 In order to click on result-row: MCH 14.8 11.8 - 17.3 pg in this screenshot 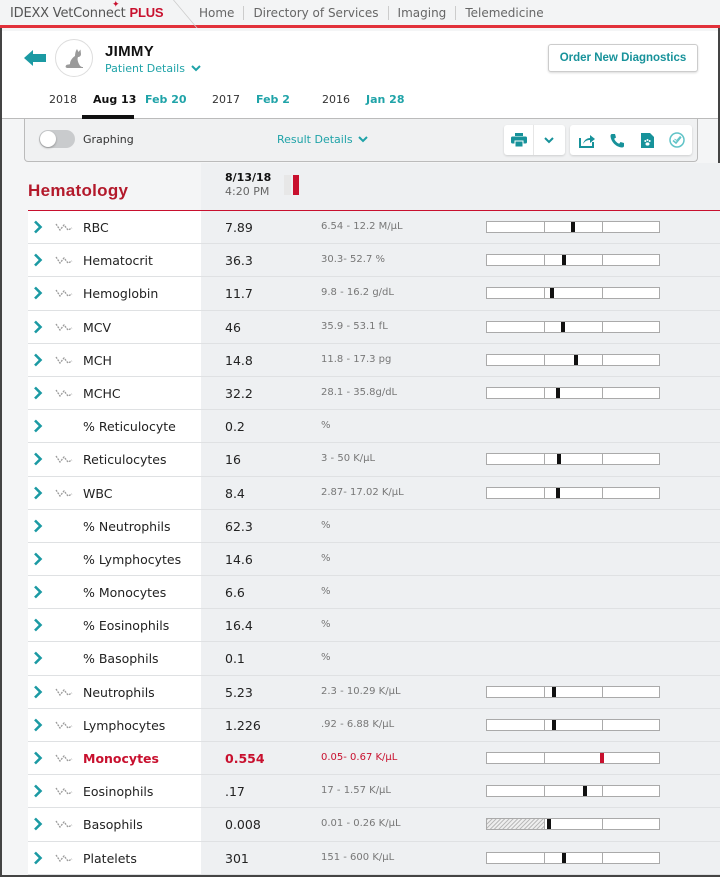, I will do `click(360, 360)`.